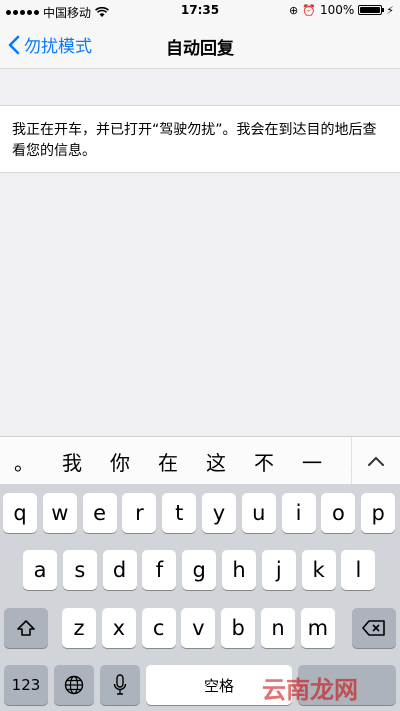 Image resolution: width=400 pixels, height=711 pixels. What do you see at coordinates (26, 685) in the screenshot?
I see `numbers-key: 123` at bounding box center [26, 685].